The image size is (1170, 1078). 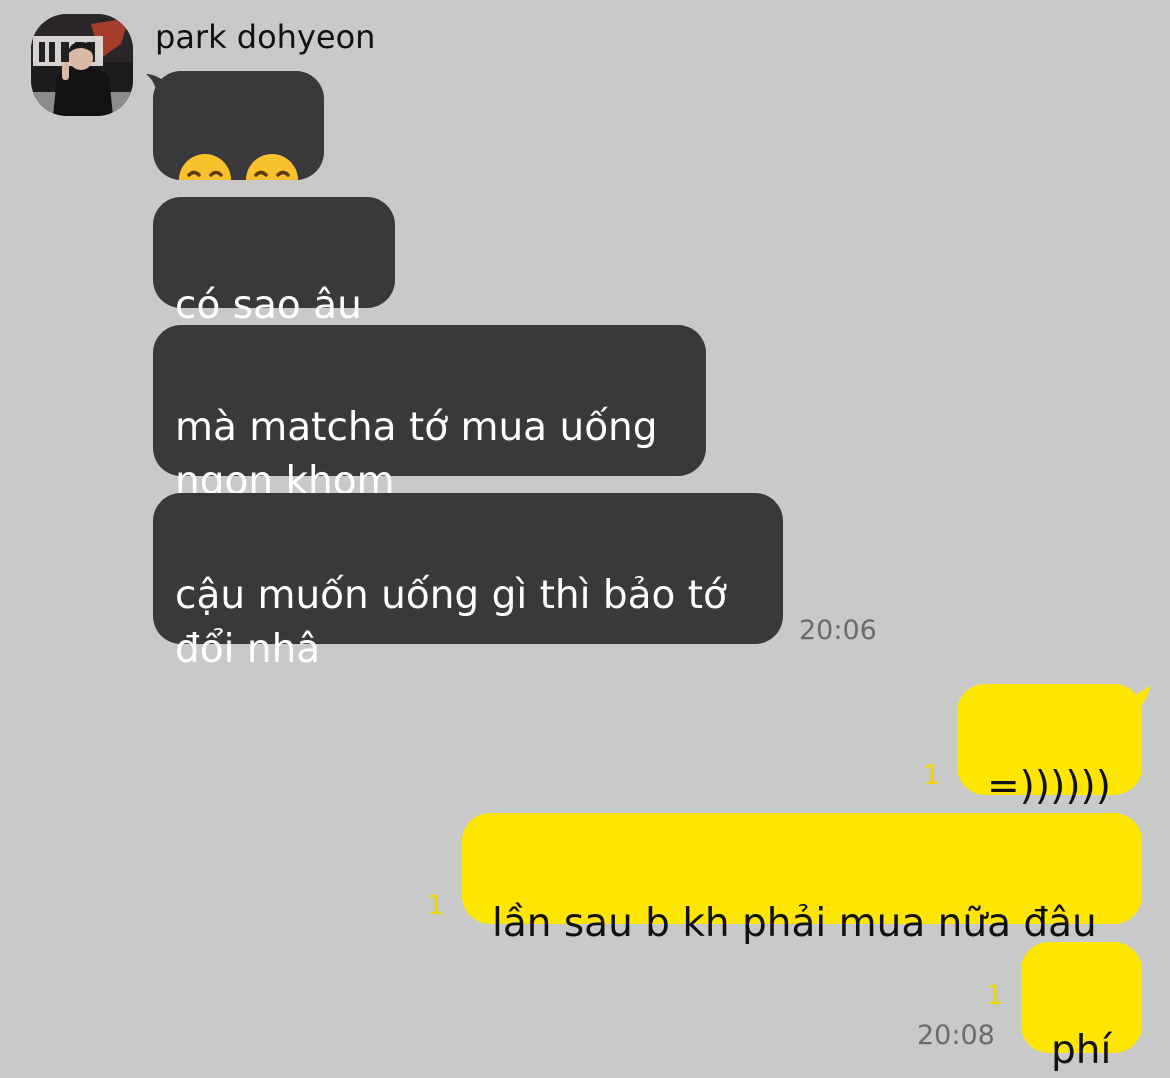 I want to click on sender-avatar, so click(x=82, y=65).